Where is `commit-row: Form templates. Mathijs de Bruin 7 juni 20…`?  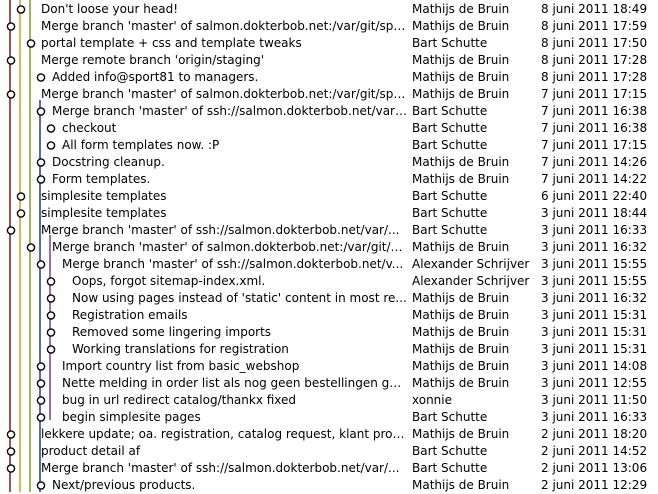 commit-row: Form templates. Mathijs de Bruin 7 juni 20… is located at coordinates (329, 179).